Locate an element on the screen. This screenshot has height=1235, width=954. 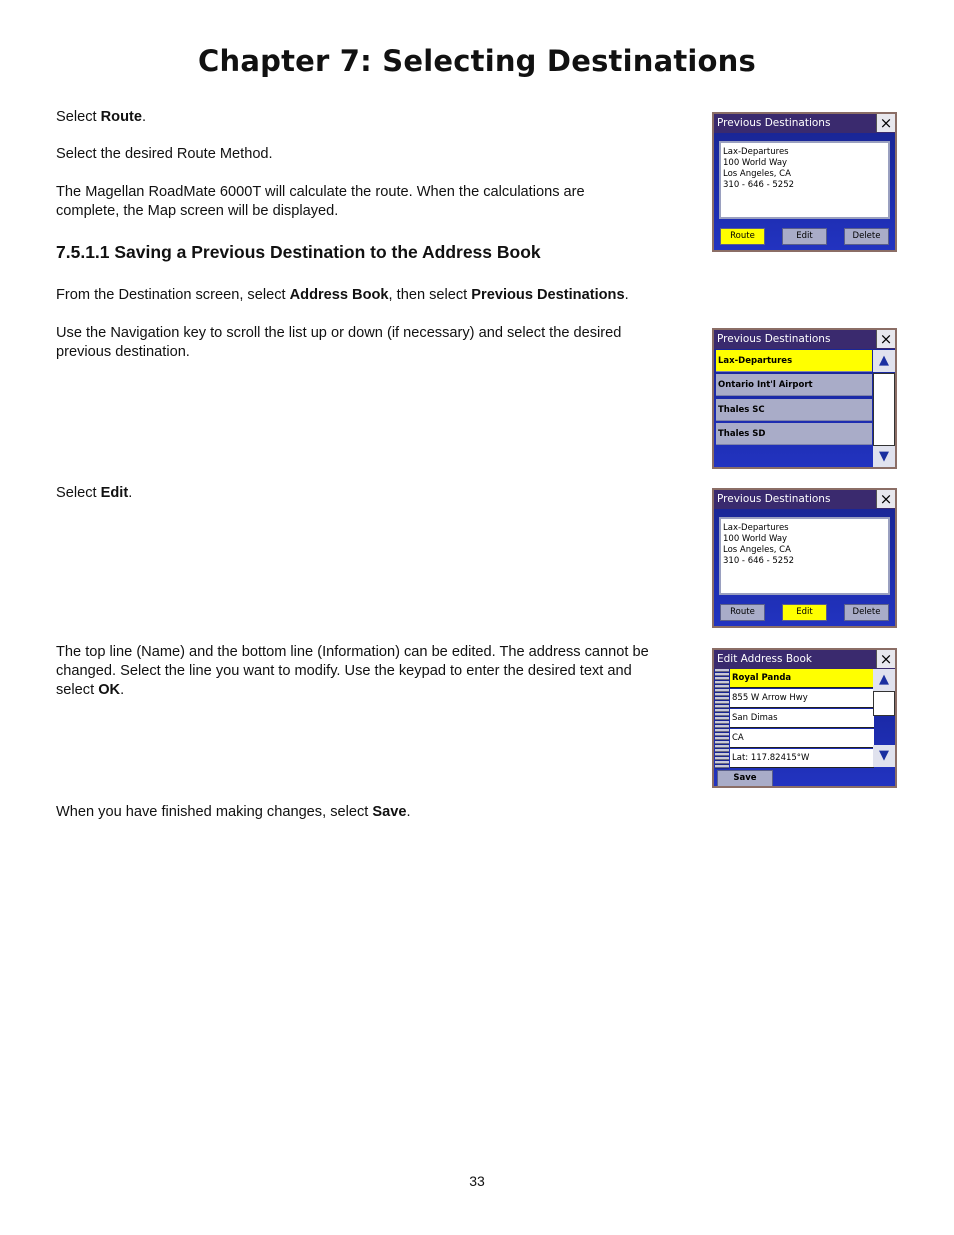
paragraph-route-method: Select the desired Route Method. is located at coordinates (164, 154).